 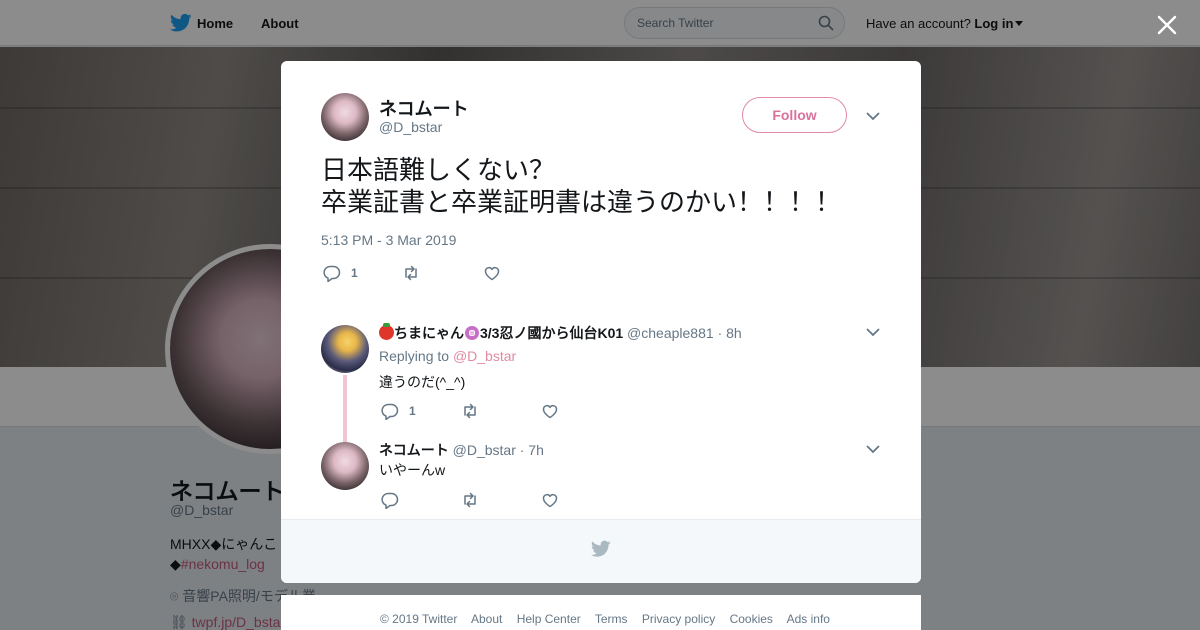 What do you see at coordinates (414, 356) in the screenshot?
I see `replying-to-label: Replying to` at bounding box center [414, 356].